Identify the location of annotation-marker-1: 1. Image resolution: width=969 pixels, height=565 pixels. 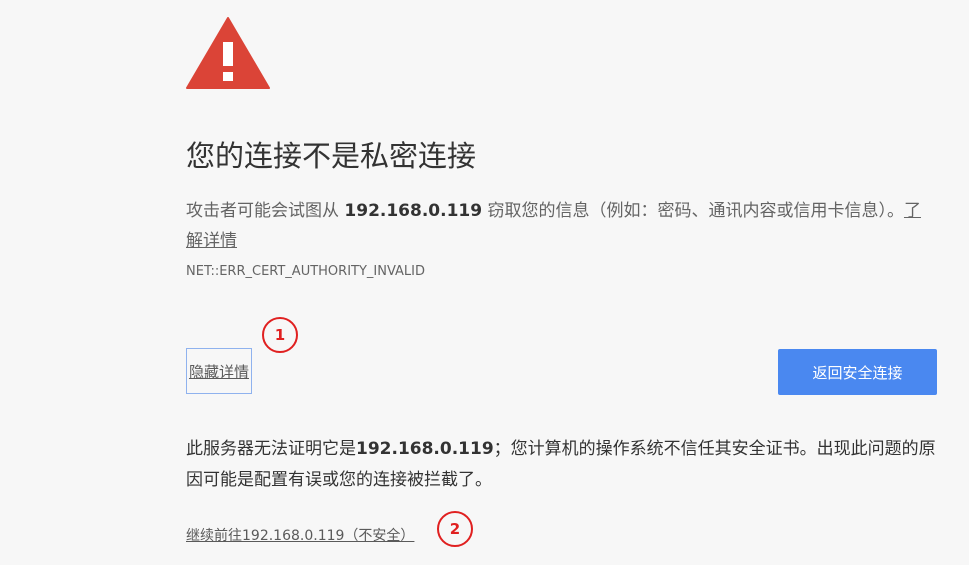
(280, 335).